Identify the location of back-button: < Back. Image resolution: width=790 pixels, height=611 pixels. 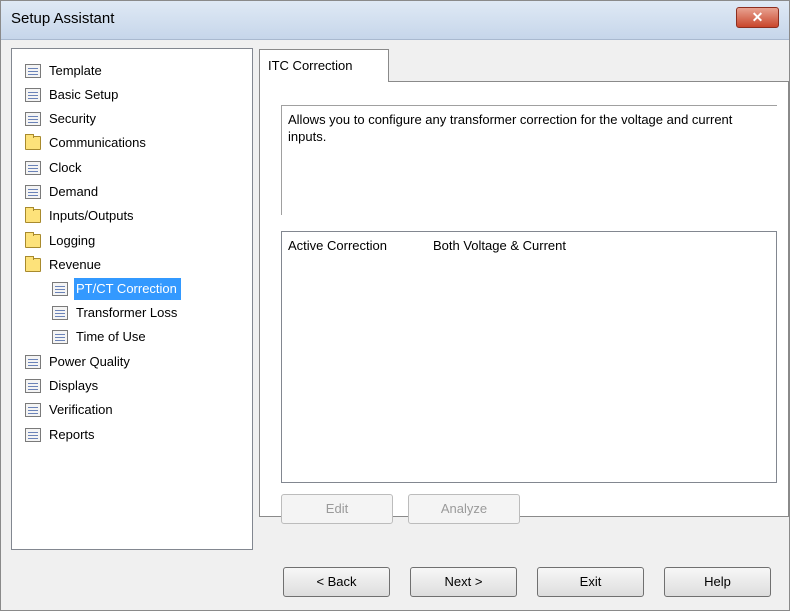
(336, 582).